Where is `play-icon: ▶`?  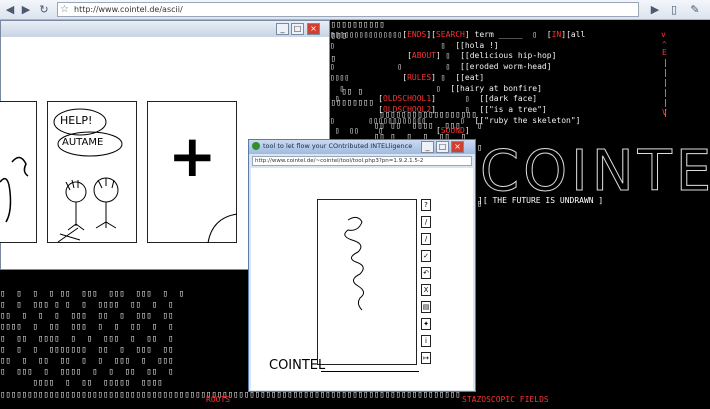
play-icon: ▶ is located at coordinates (655, 10).